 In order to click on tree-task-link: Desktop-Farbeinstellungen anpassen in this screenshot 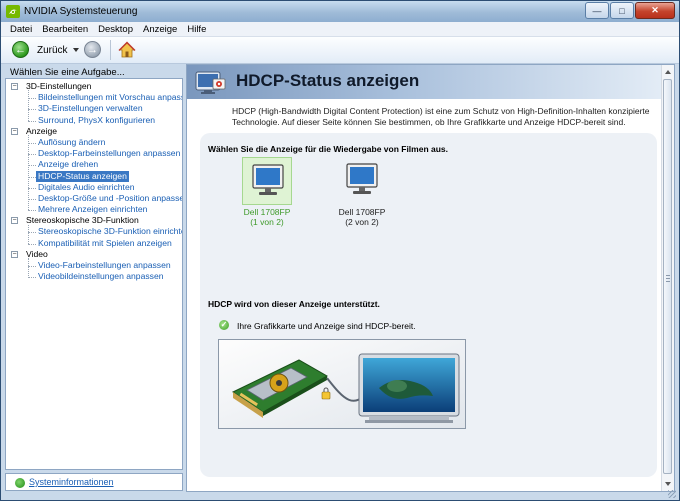, I will do `click(109, 153)`.